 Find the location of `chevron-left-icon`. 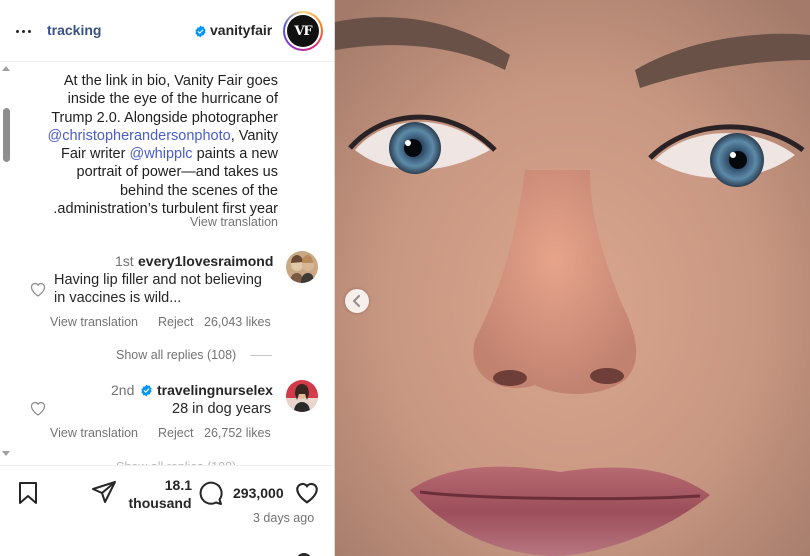

chevron-left-icon is located at coordinates (356, 301).